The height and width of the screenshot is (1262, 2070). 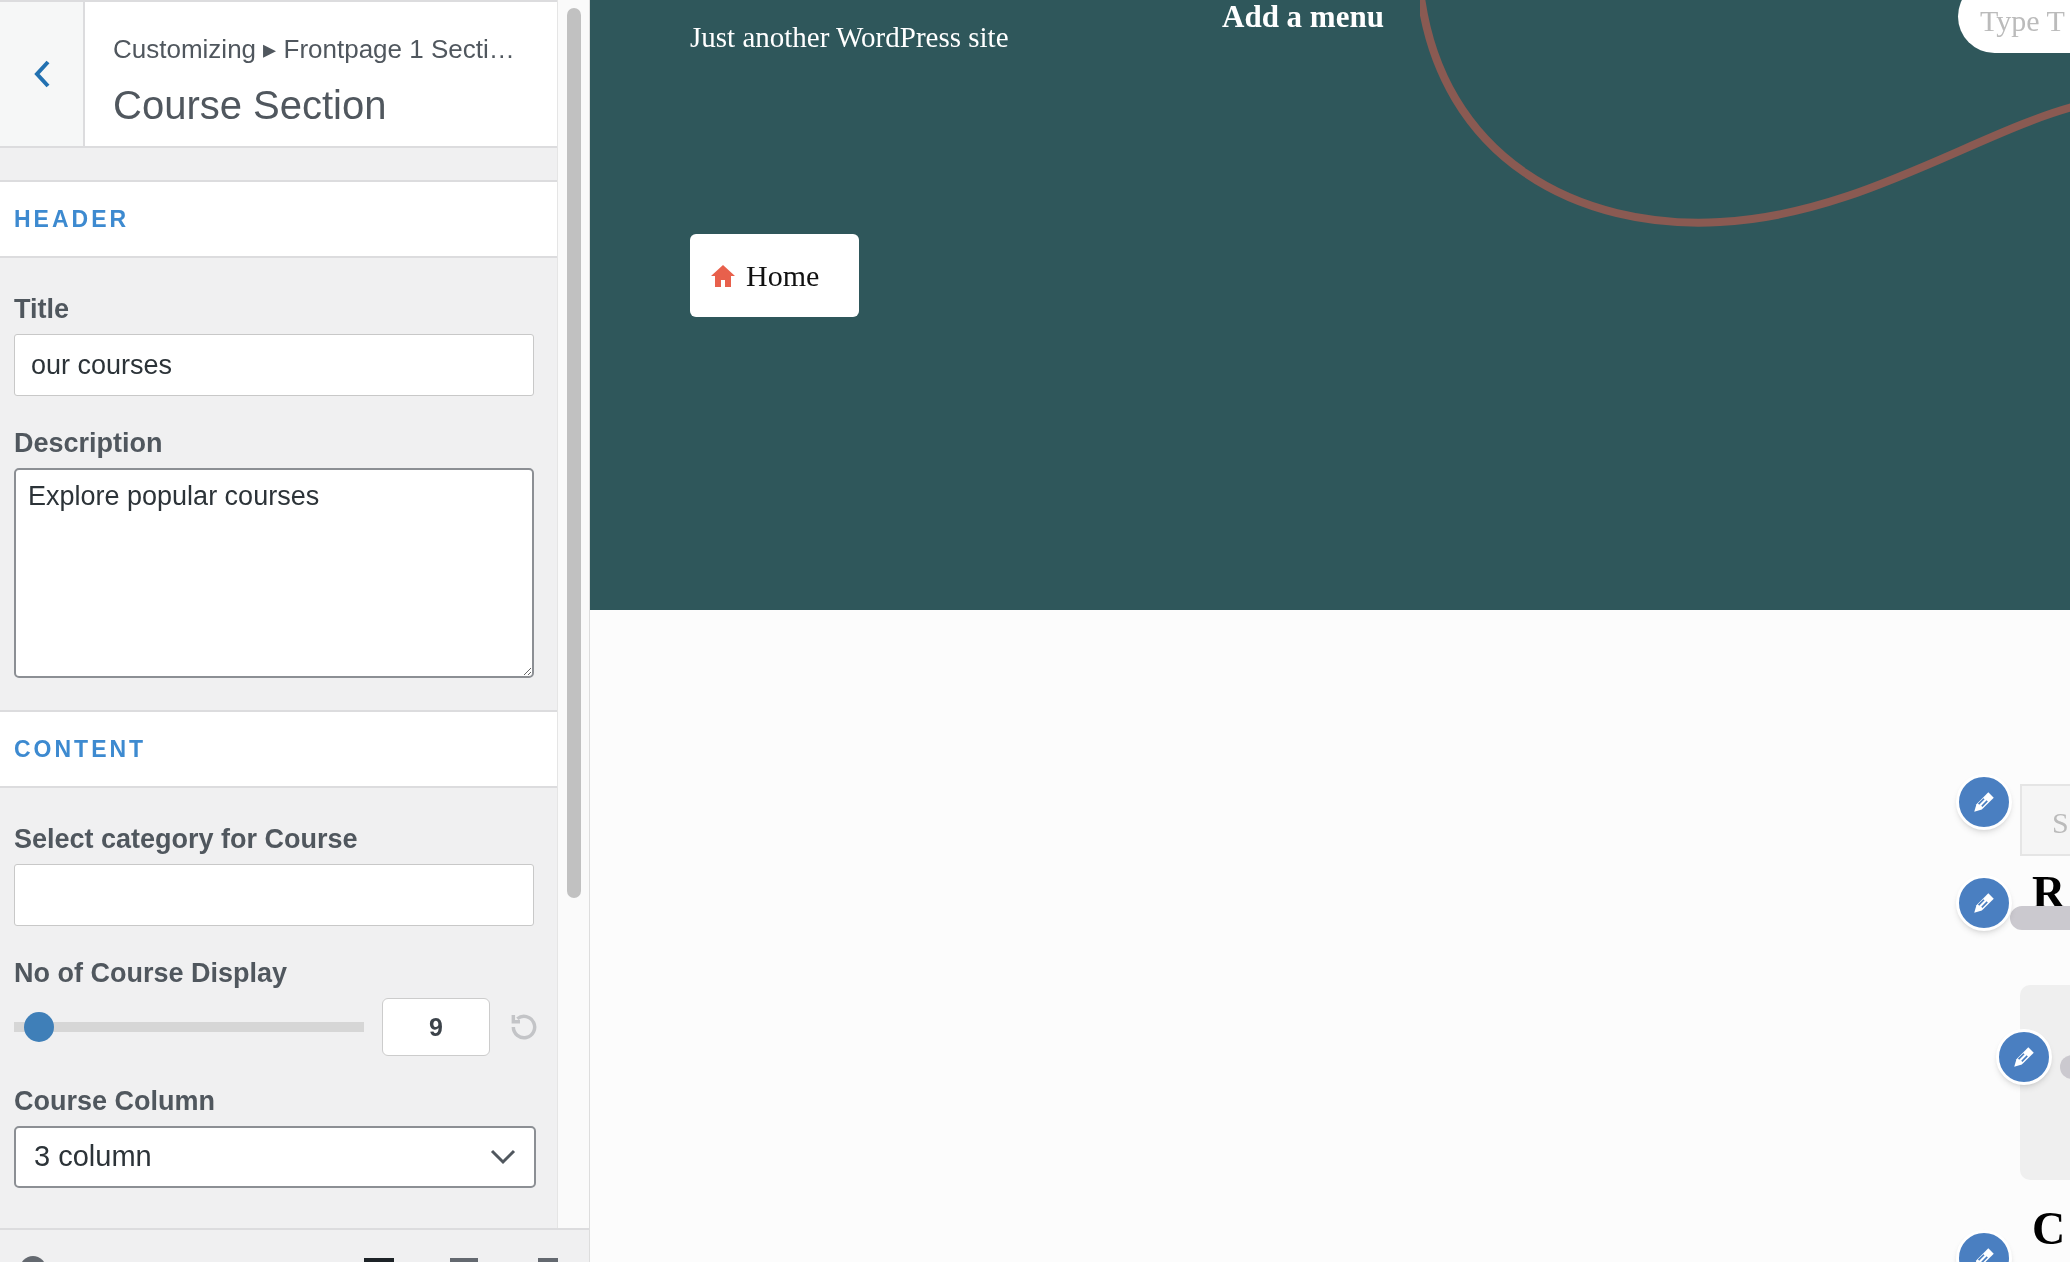 What do you see at coordinates (41, 74) in the screenshot?
I see `chevron-left-icon` at bounding box center [41, 74].